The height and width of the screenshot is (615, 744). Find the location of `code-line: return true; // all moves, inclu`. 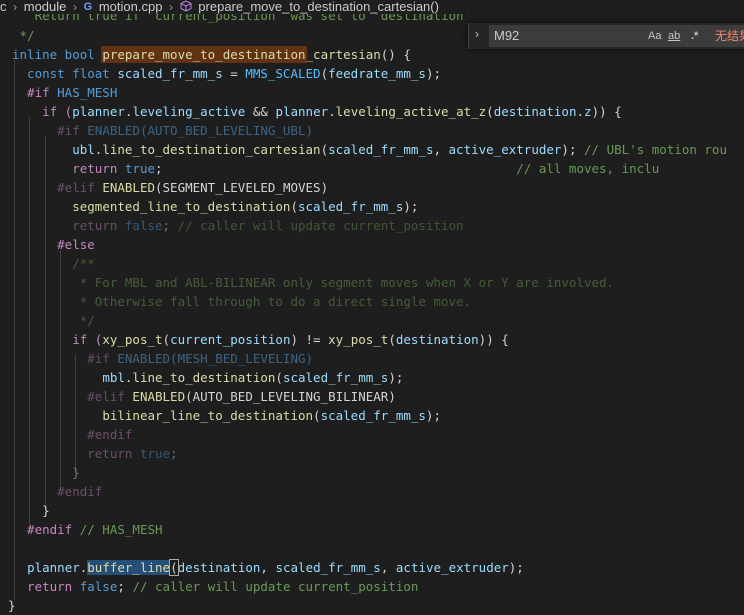

code-line: return true; // all moves, inclu is located at coordinates (335, 168).